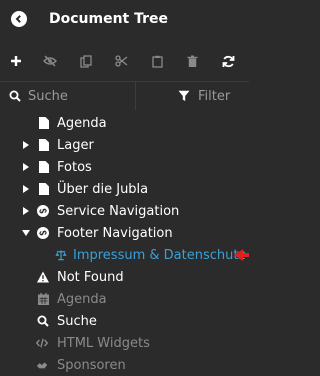  What do you see at coordinates (192, 96) in the screenshot?
I see `filter-button: Filter` at bounding box center [192, 96].